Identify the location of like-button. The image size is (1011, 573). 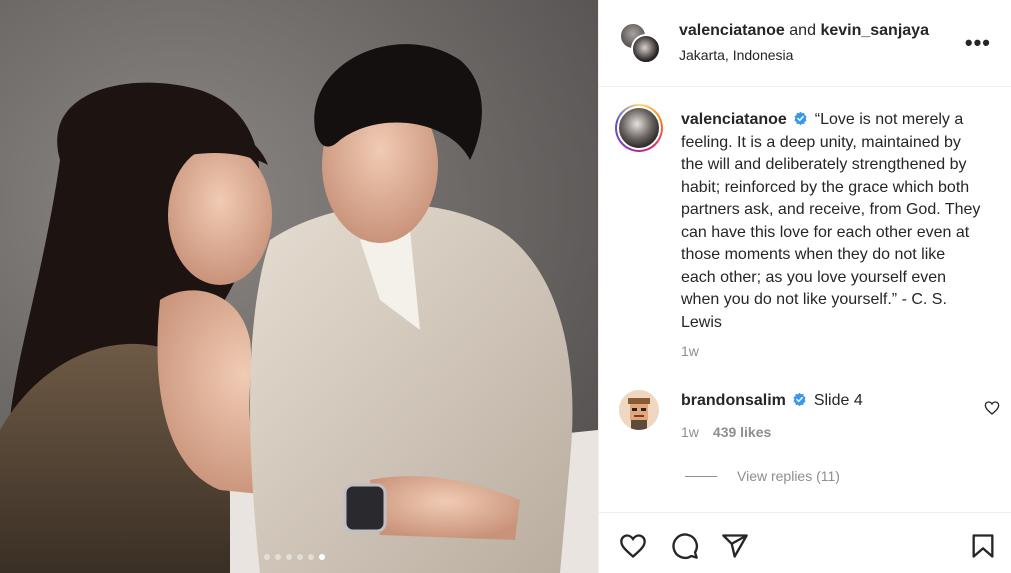
(633, 546).